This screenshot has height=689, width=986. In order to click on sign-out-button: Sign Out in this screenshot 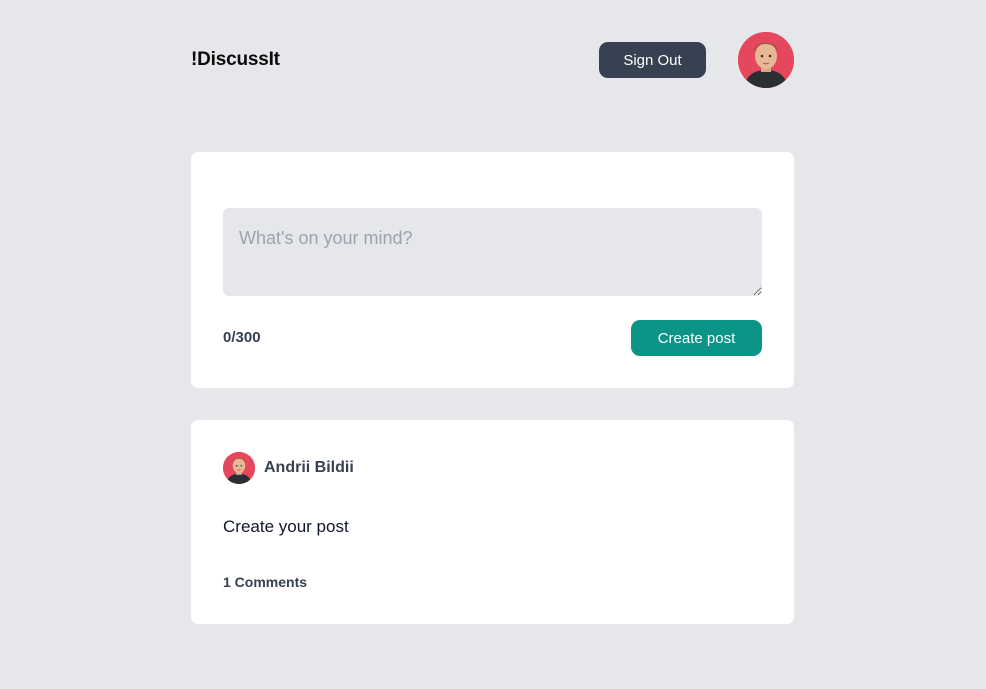, I will do `click(652, 60)`.